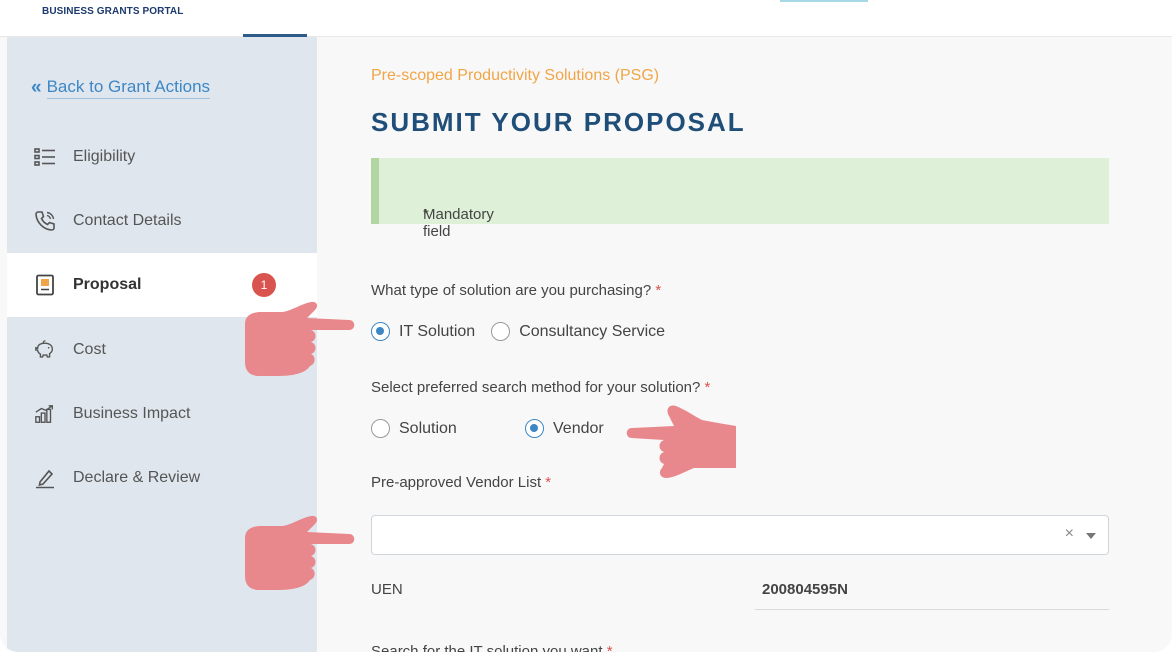 This screenshot has height=652, width=1172. I want to click on back-link-label: Back to Grant Actions, so click(128, 88).